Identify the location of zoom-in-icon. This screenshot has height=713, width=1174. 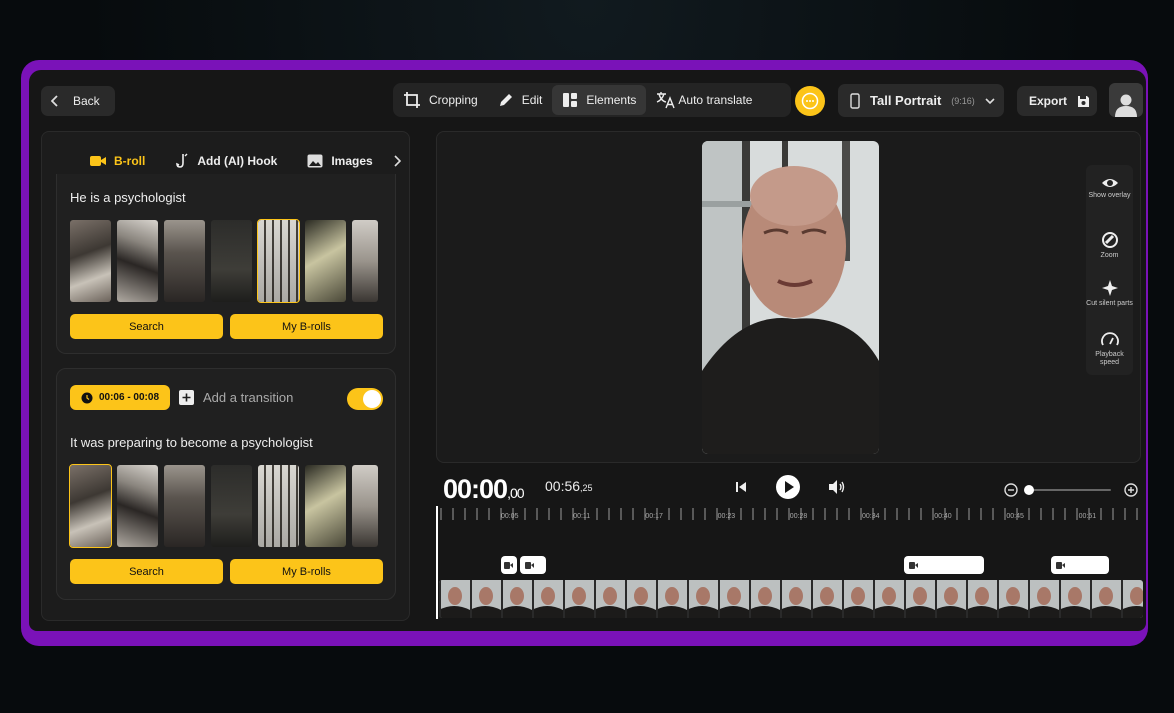
(1131, 490).